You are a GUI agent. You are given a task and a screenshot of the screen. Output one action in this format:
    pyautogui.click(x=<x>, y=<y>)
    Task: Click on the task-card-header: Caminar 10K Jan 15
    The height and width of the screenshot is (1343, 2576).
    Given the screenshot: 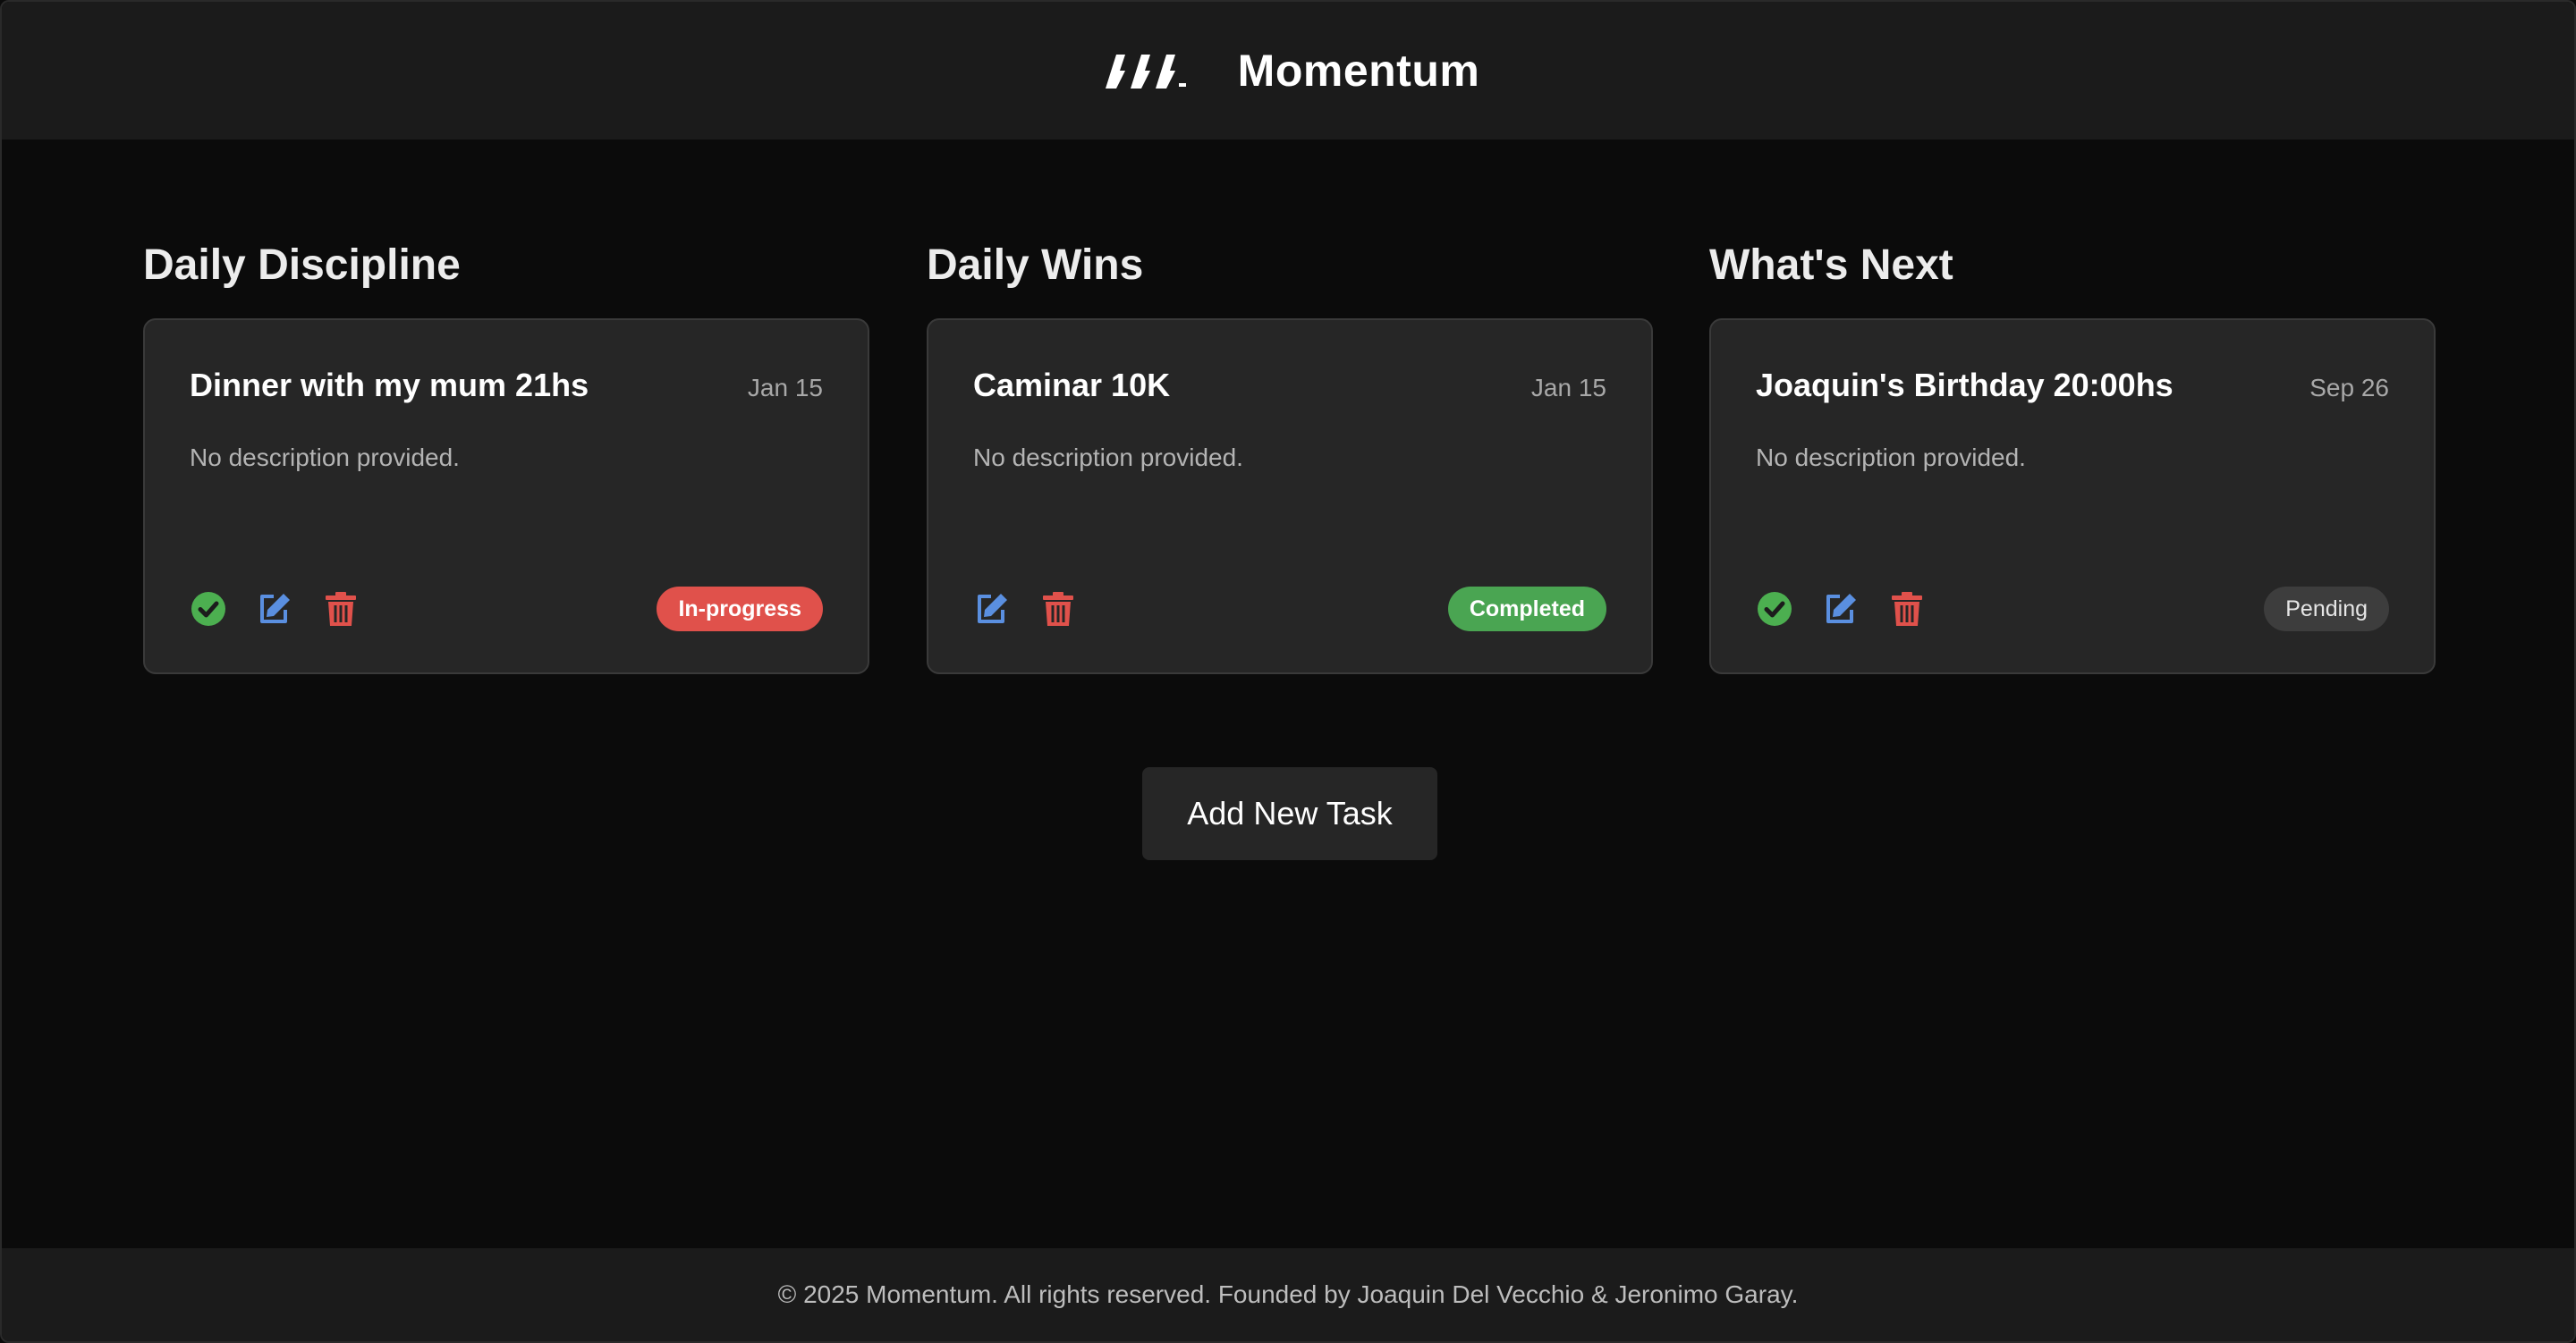 What is the action you would take?
    pyautogui.click(x=1289, y=386)
    